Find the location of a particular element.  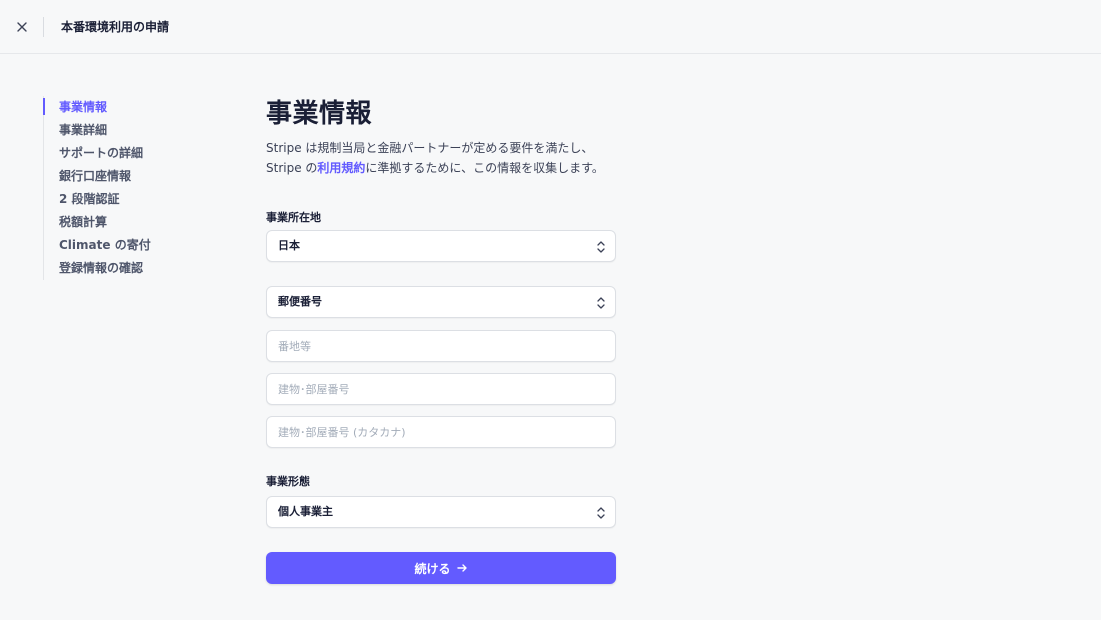

postal-code-value: 郵便番号 is located at coordinates (300, 301).